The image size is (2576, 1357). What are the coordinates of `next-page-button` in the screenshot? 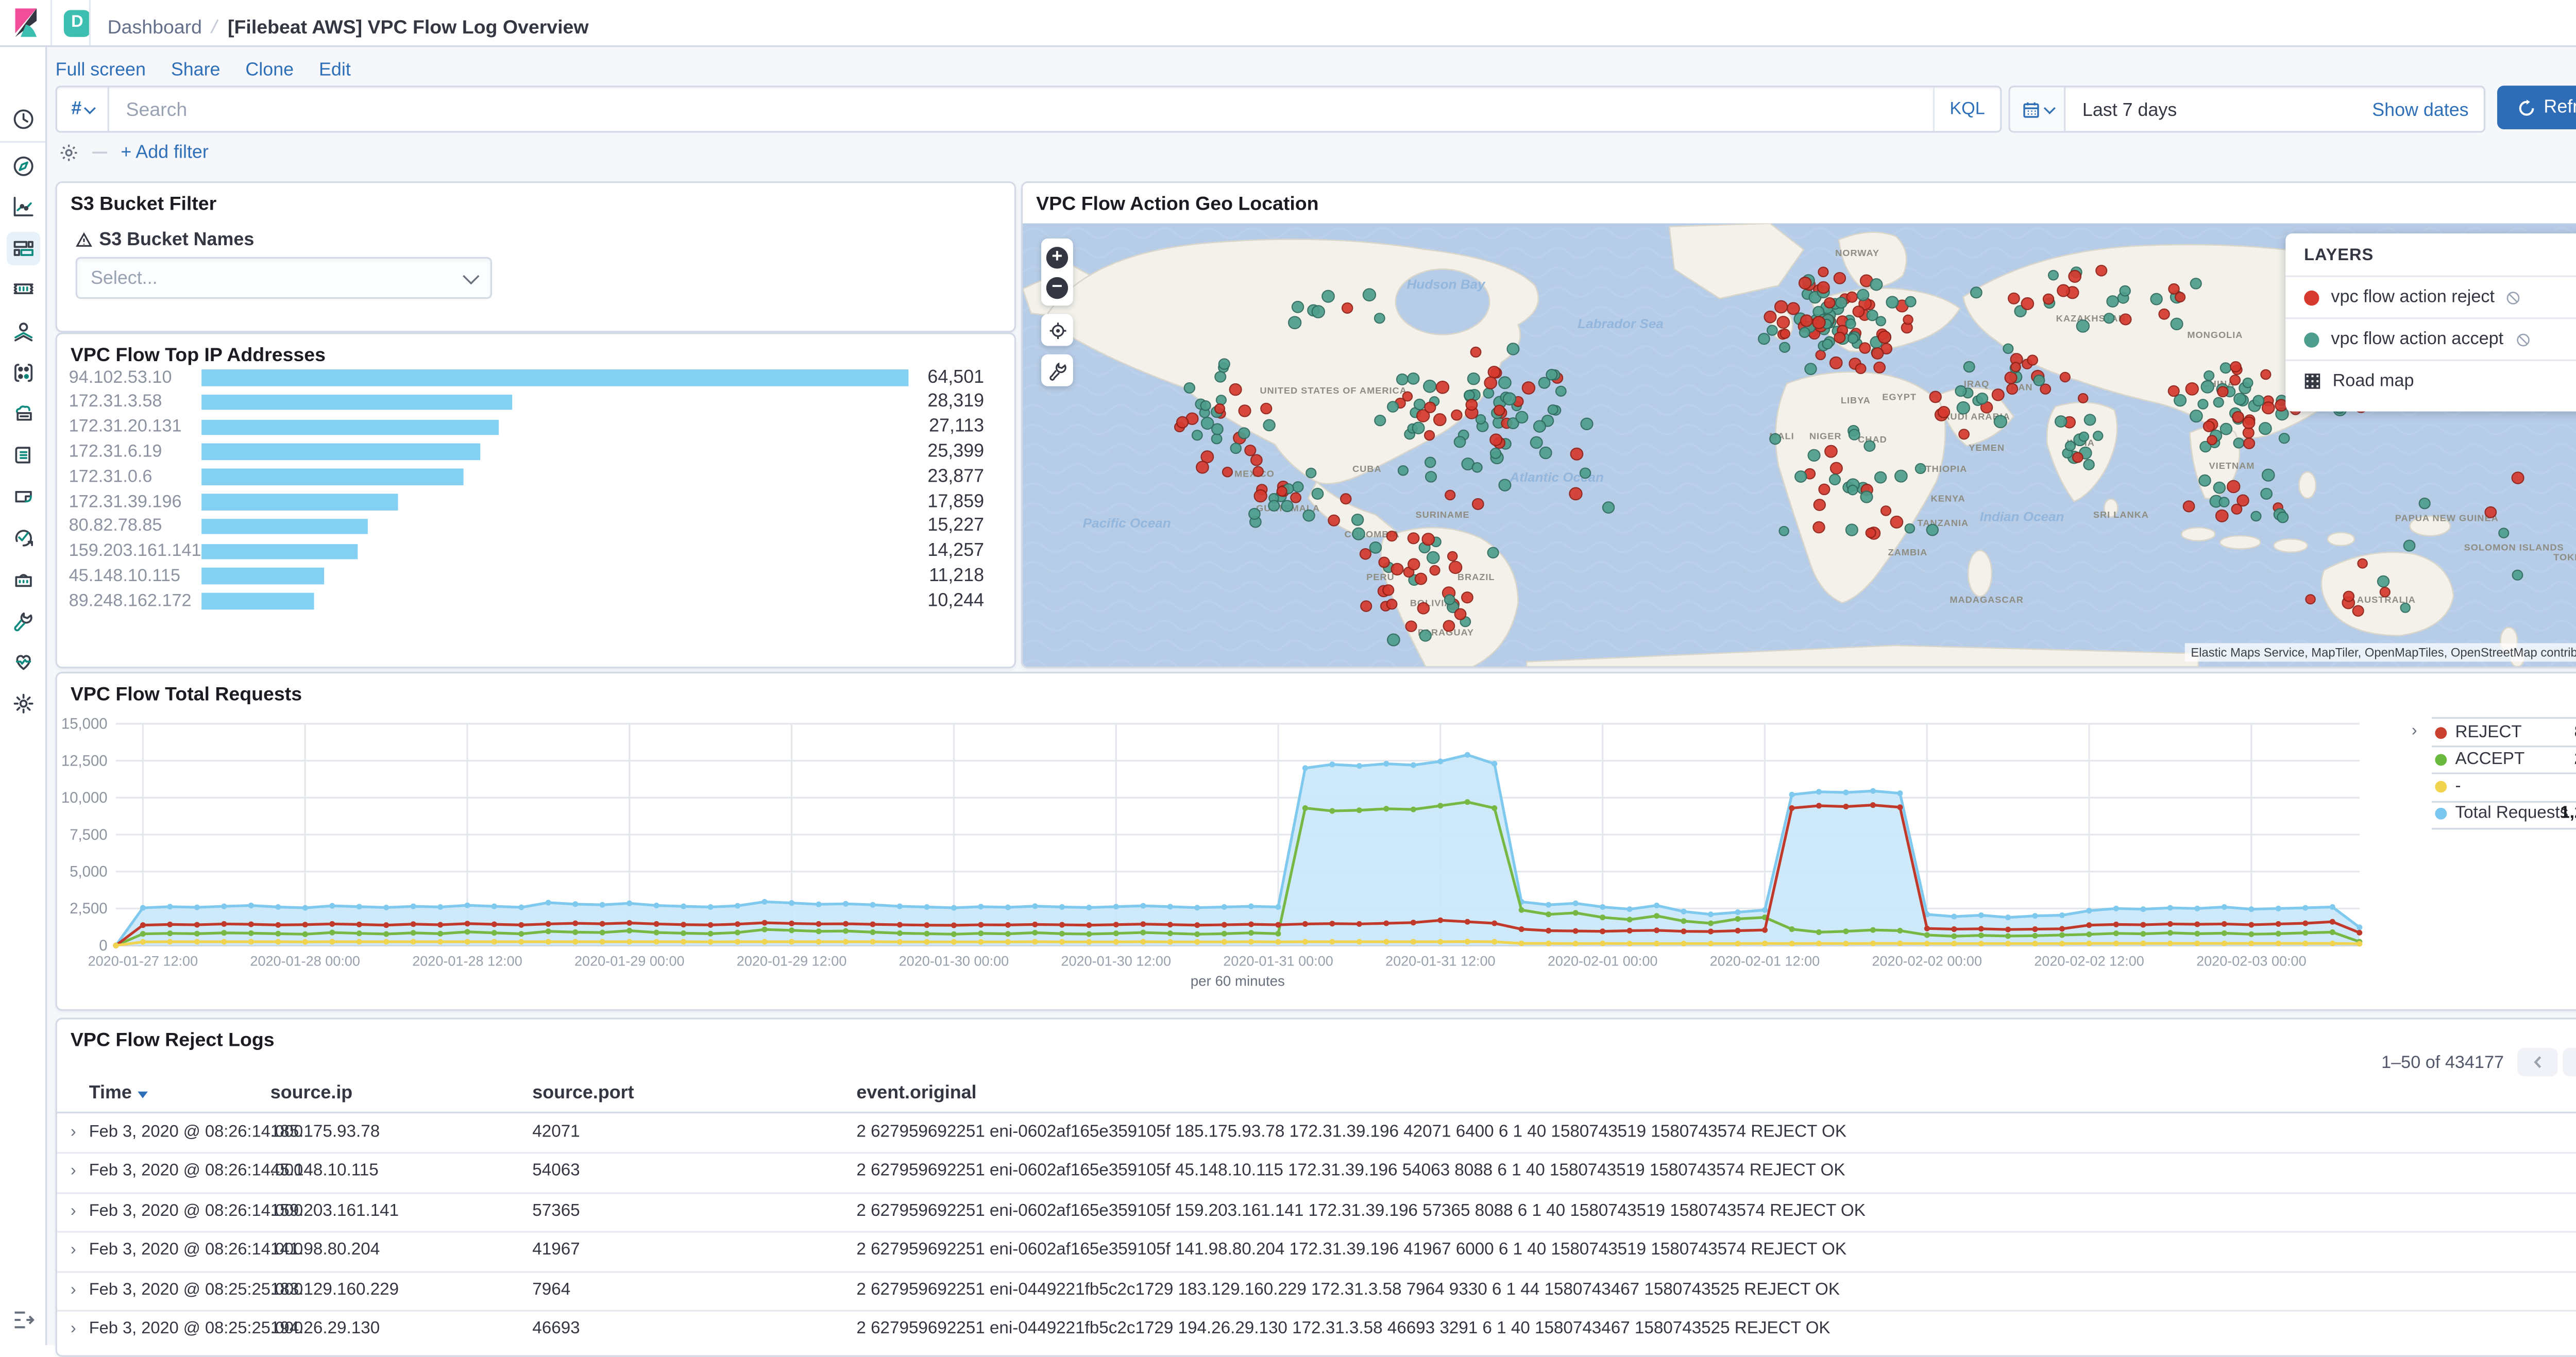 It's located at (2569, 1062).